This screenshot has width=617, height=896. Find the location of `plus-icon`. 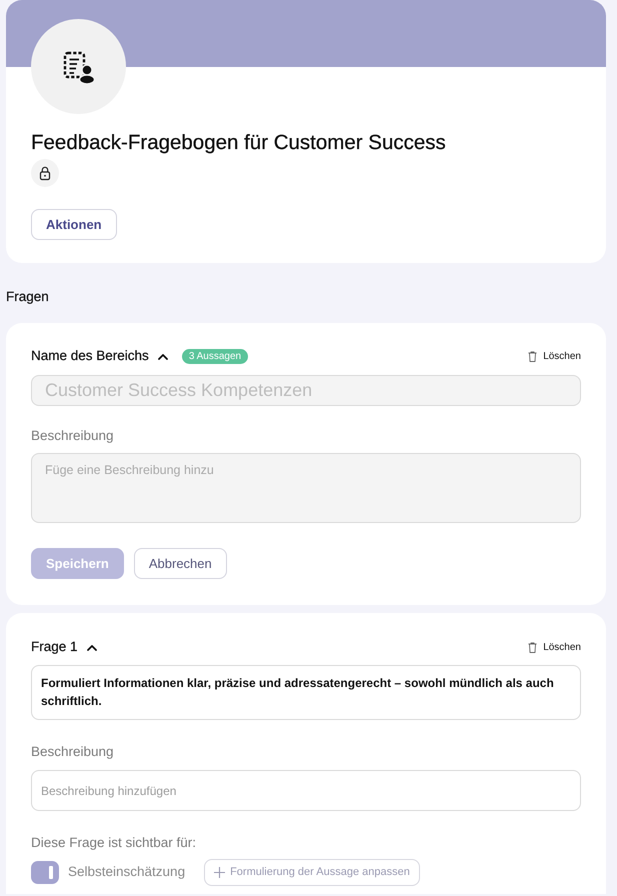

plus-icon is located at coordinates (220, 872).